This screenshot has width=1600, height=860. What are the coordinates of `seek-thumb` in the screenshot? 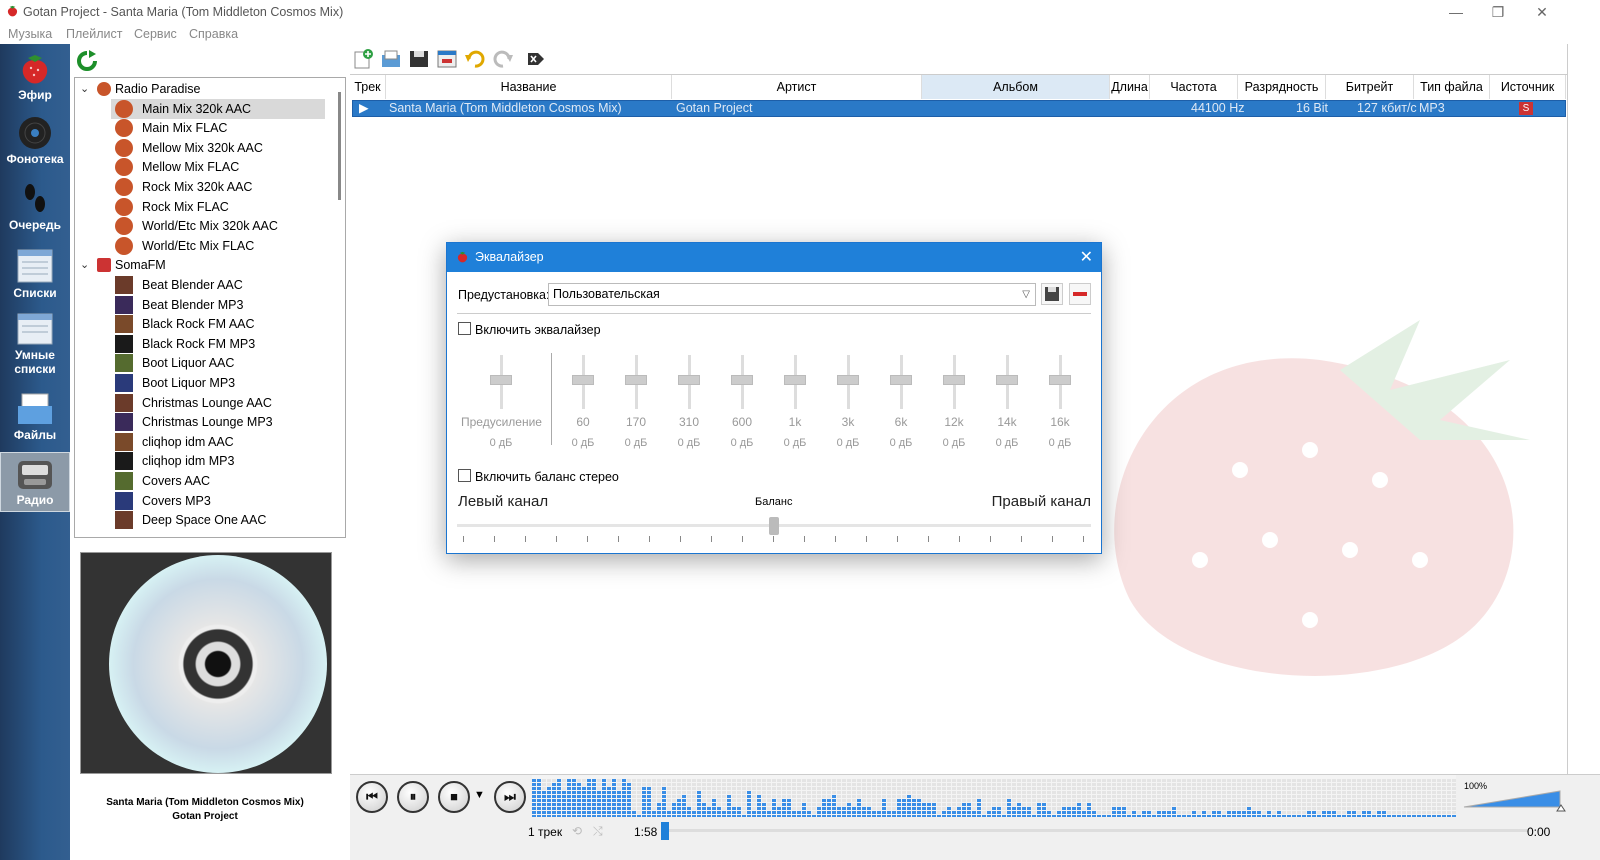 It's located at (665, 831).